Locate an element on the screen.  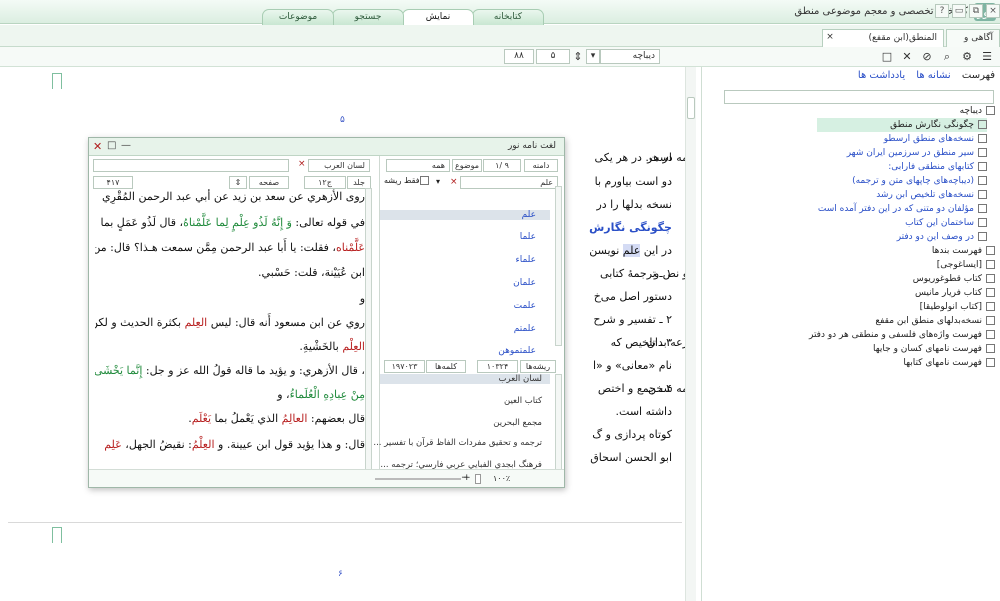
tab-topics: موضوعات is located at coordinates (298, 17).